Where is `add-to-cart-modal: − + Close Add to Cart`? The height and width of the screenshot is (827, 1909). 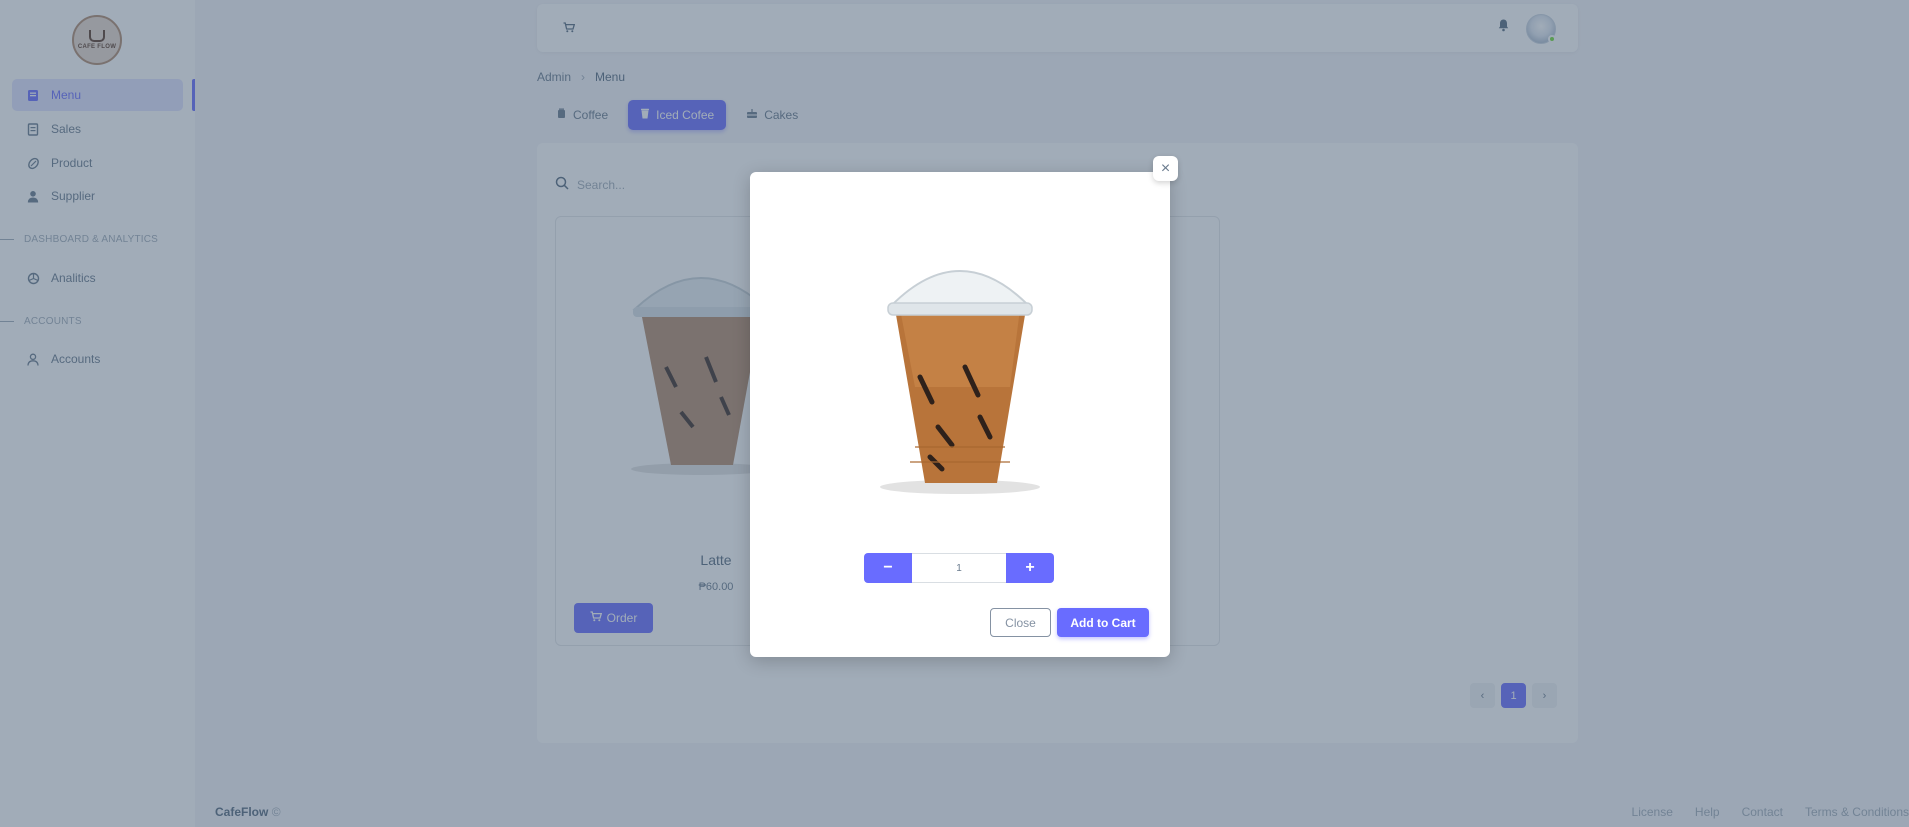 add-to-cart-modal: − + Close Add to Cart is located at coordinates (960, 414).